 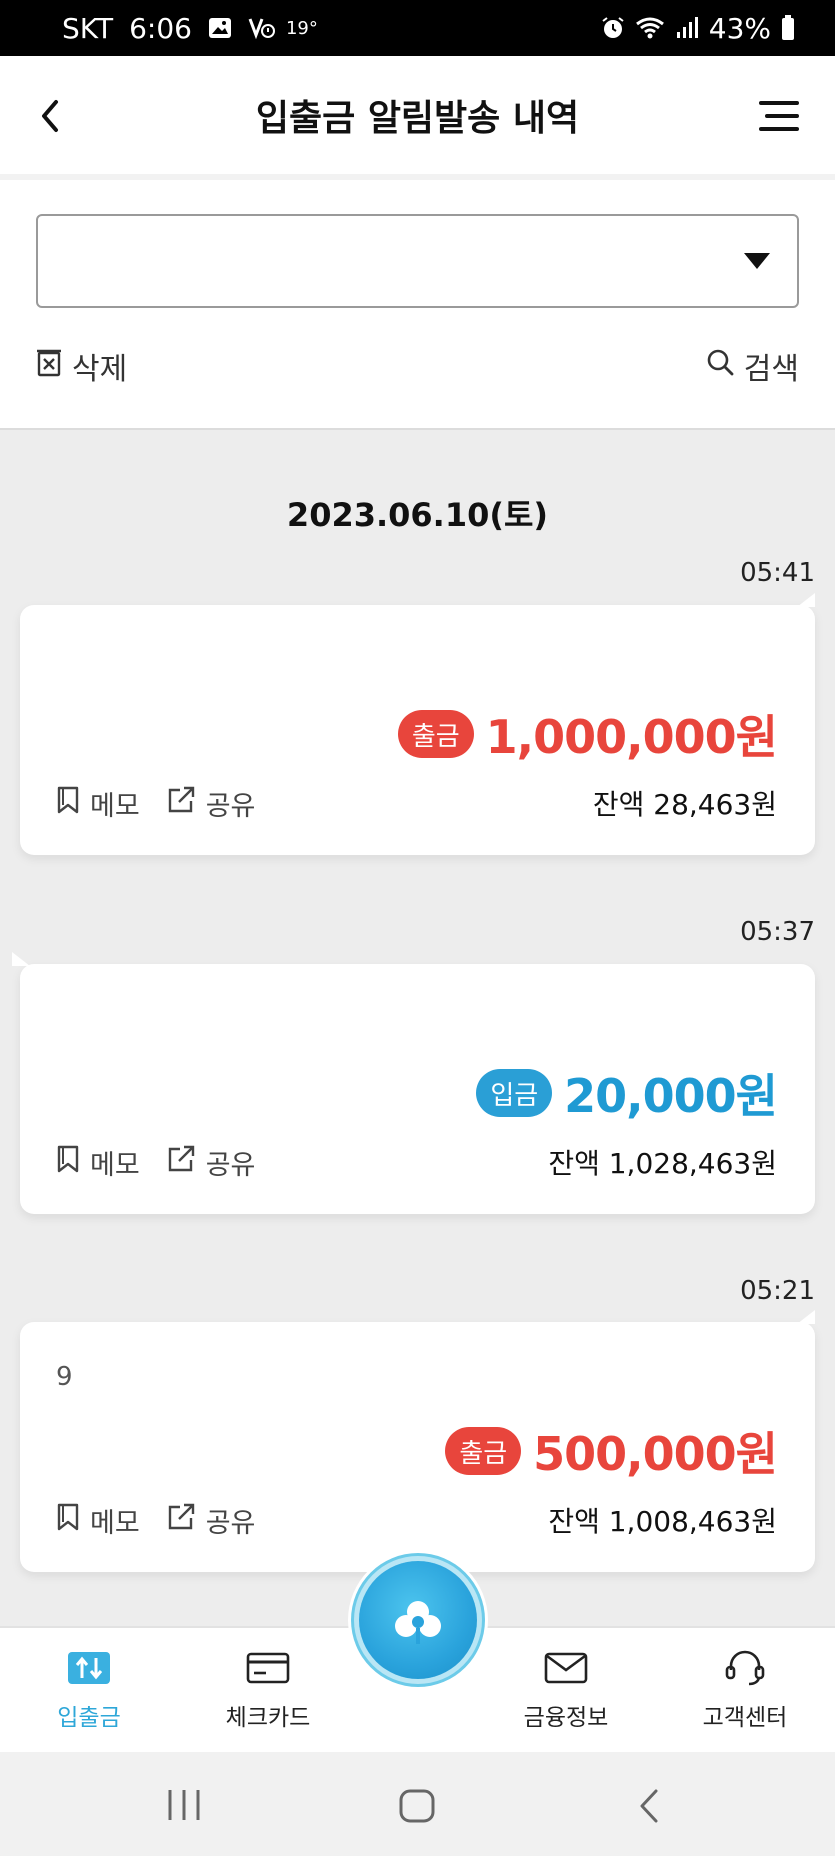 I want to click on nav-item-financial-info: 금융정보, so click(x=566, y=1691).